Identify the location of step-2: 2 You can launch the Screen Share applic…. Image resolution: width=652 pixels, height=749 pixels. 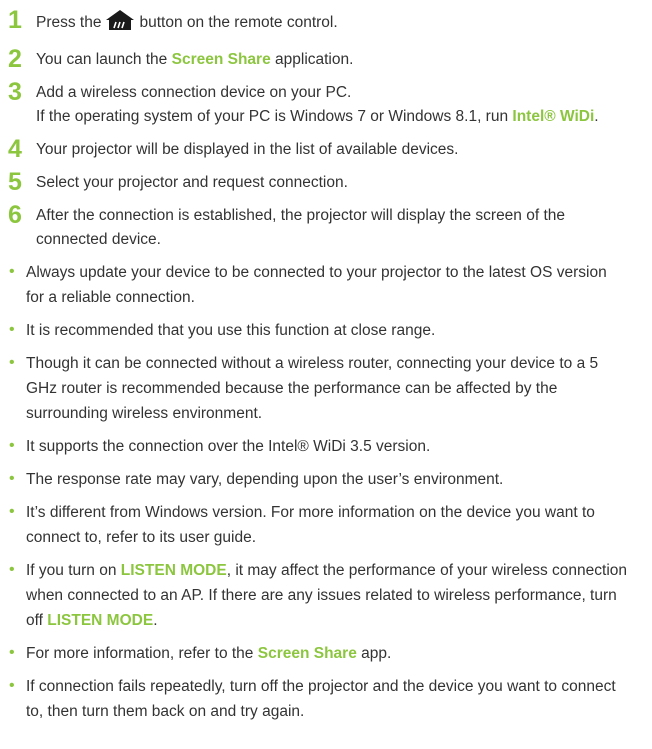
(318, 59).